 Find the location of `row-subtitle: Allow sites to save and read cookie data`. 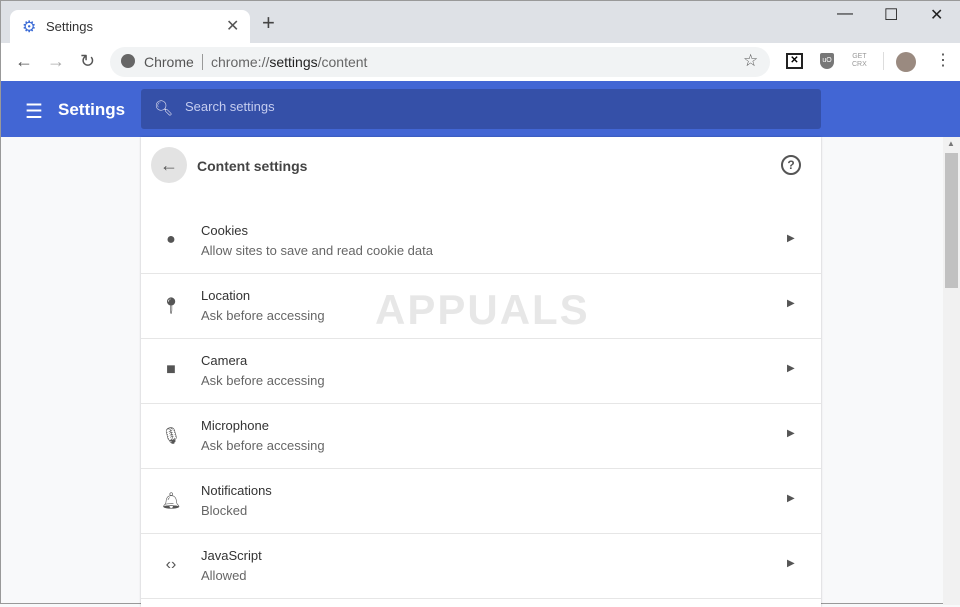

row-subtitle: Allow sites to save and read cookie data is located at coordinates (317, 250).